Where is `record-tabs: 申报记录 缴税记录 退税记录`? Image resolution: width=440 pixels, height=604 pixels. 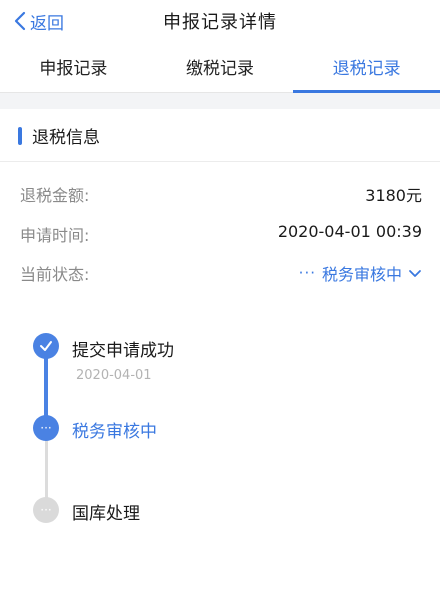 record-tabs: 申报记录 缴税记录 退税记录 is located at coordinates (220, 70).